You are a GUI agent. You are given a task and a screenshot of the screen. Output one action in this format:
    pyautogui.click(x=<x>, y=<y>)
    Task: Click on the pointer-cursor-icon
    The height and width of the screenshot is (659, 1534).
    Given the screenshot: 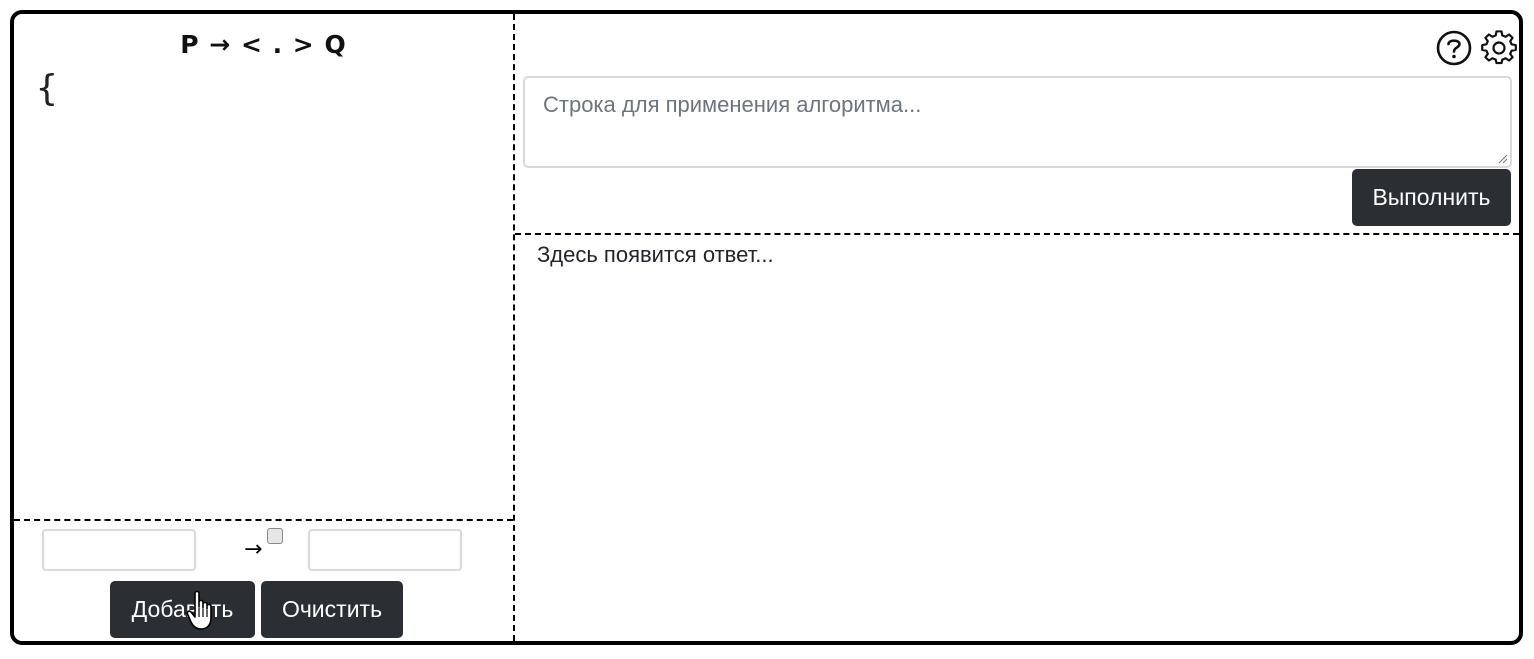 What is the action you would take?
    pyautogui.click(x=199, y=610)
    